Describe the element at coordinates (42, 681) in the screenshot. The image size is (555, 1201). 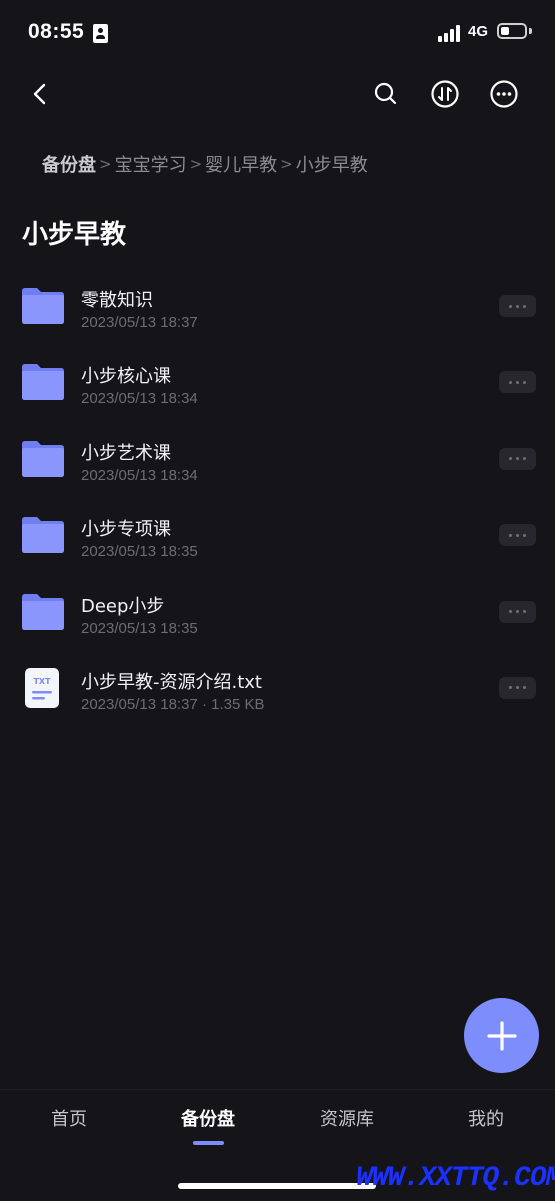
I see `txt-icon-label: TXT` at that location.